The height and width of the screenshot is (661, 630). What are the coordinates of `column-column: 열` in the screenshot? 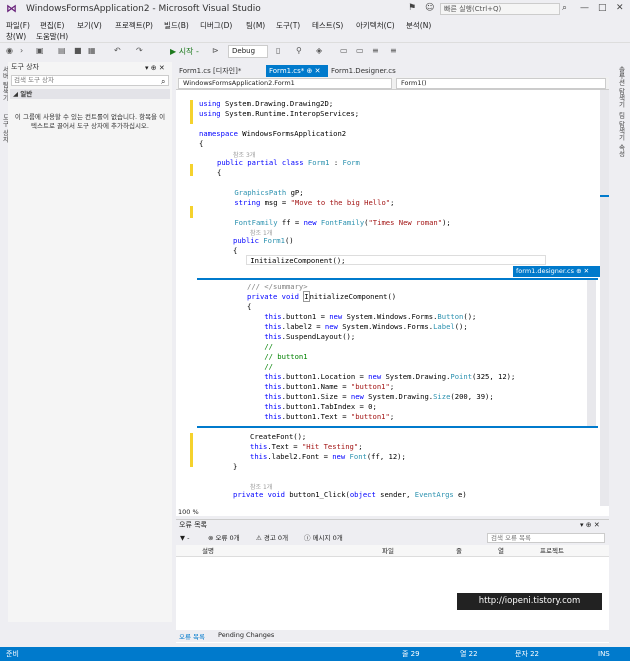 It's located at (501, 551).